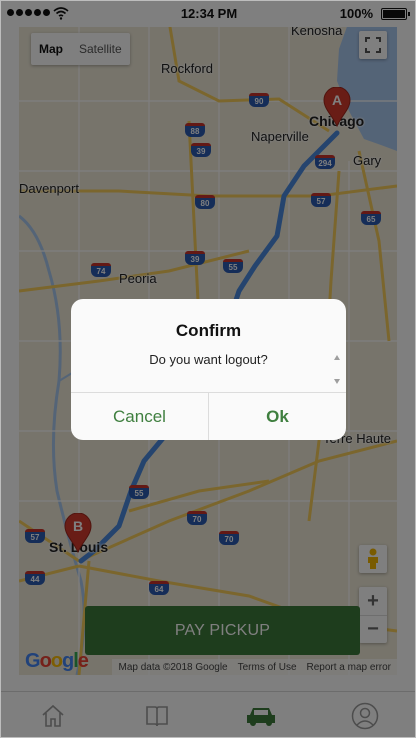 The width and height of the screenshot is (416, 738). What do you see at coordinates (208, 330) in the screenshot?
I see `dialog-title: Confirm` at bounding box center [208, 330].